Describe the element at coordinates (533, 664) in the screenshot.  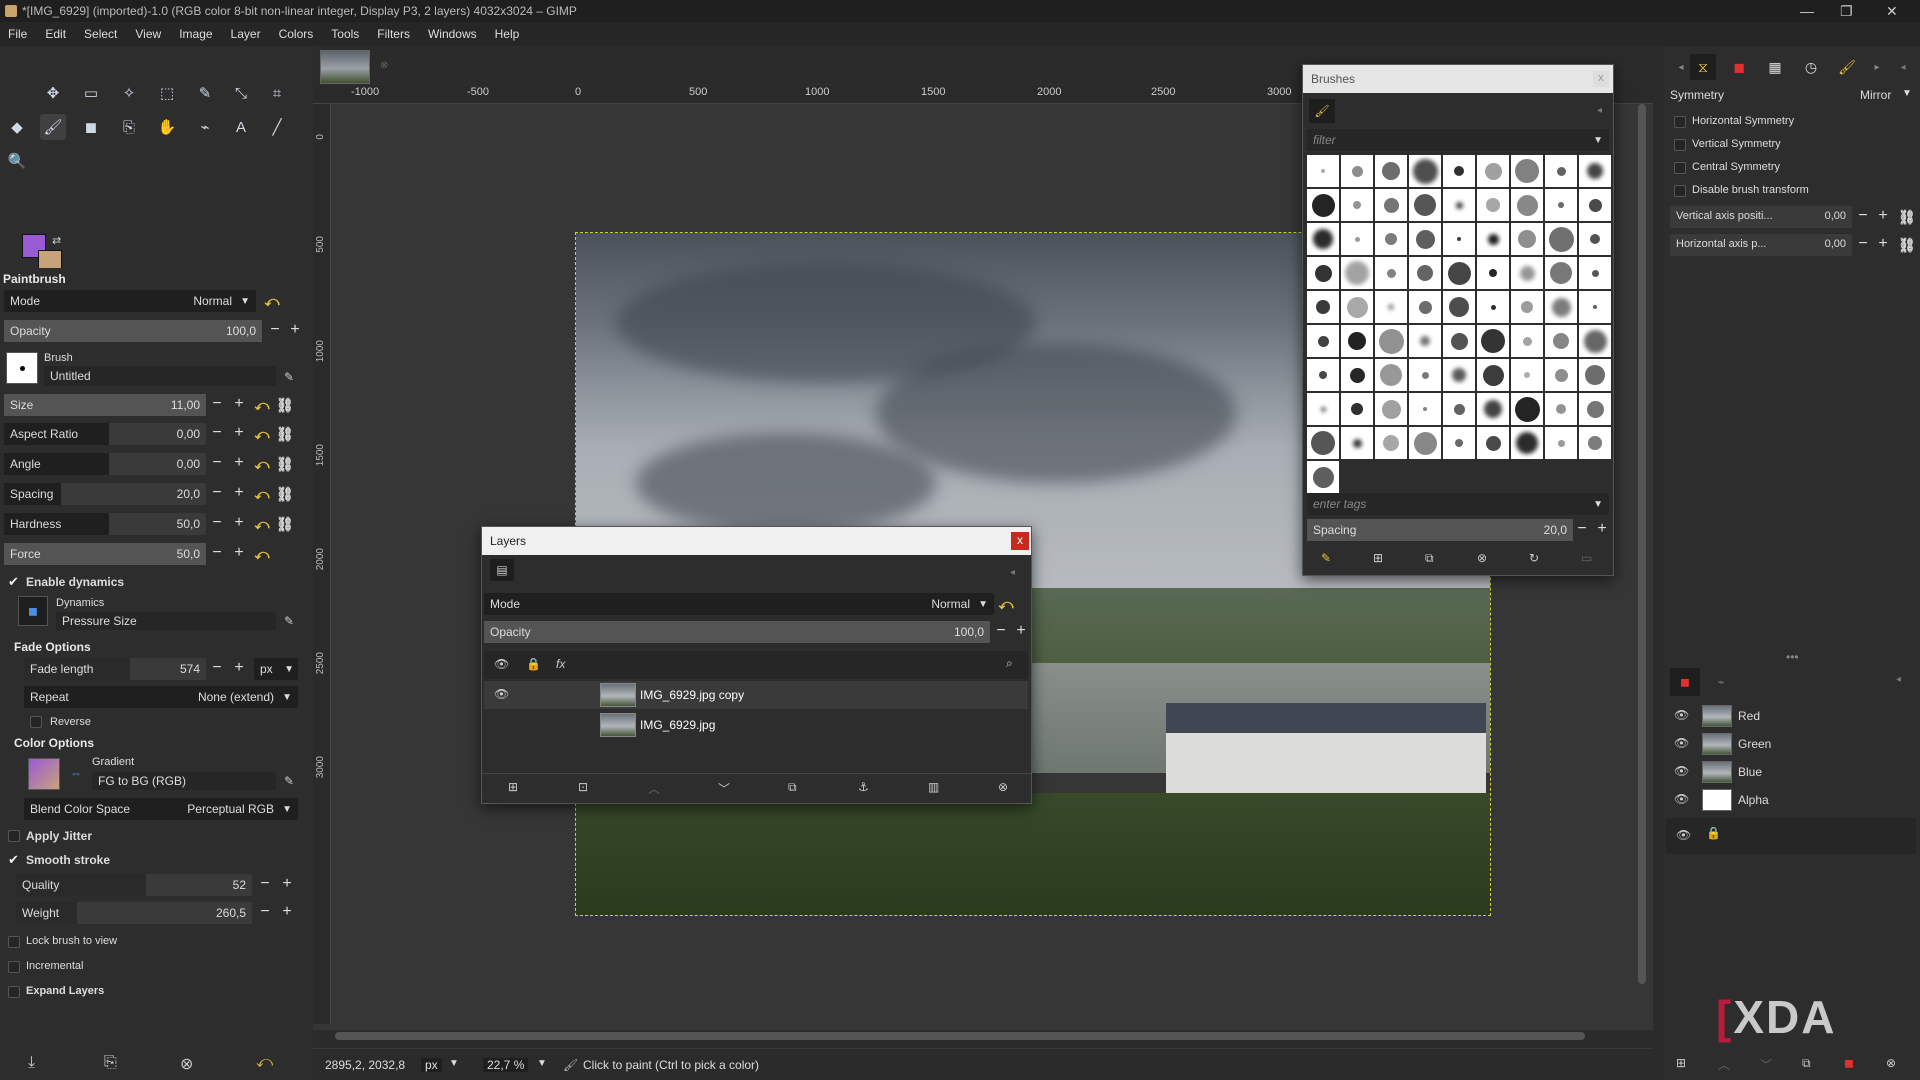
I see `lock-icon: 🔒` at that location.